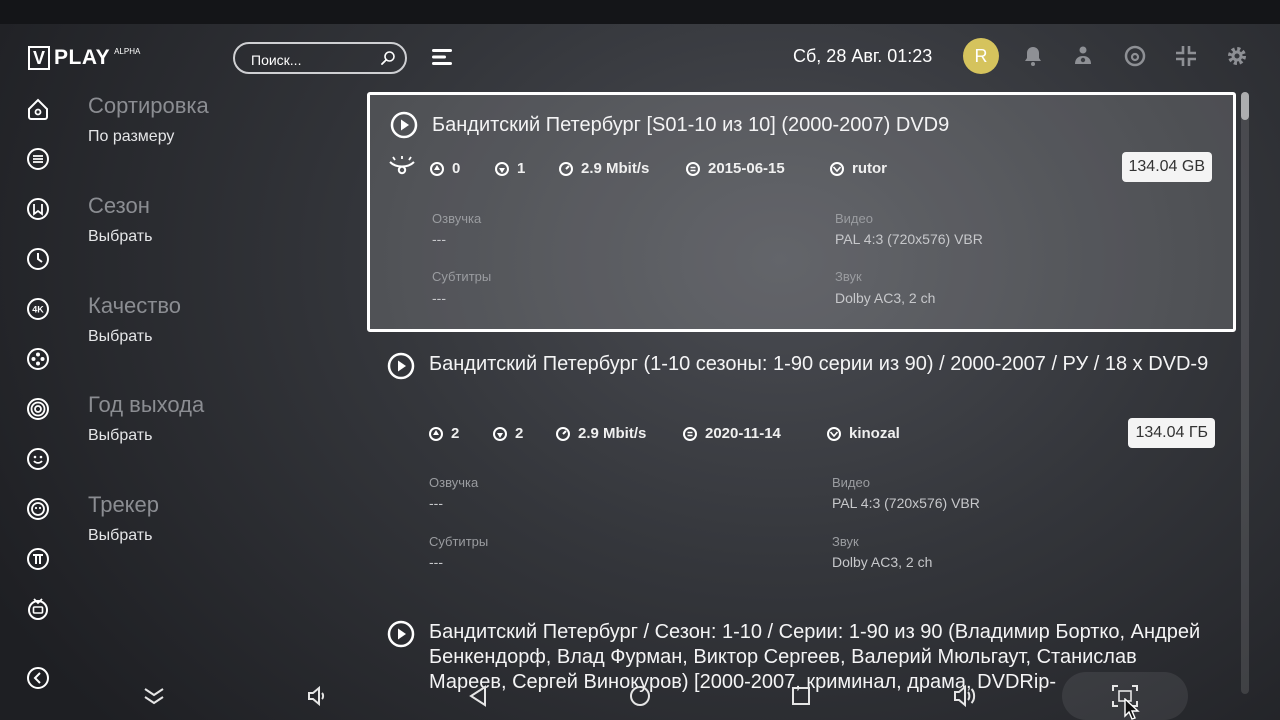 The image size is (1280, 720). Describe the element at coordinates (38, 109) in the screenshot. I see `home-icon` at that location.